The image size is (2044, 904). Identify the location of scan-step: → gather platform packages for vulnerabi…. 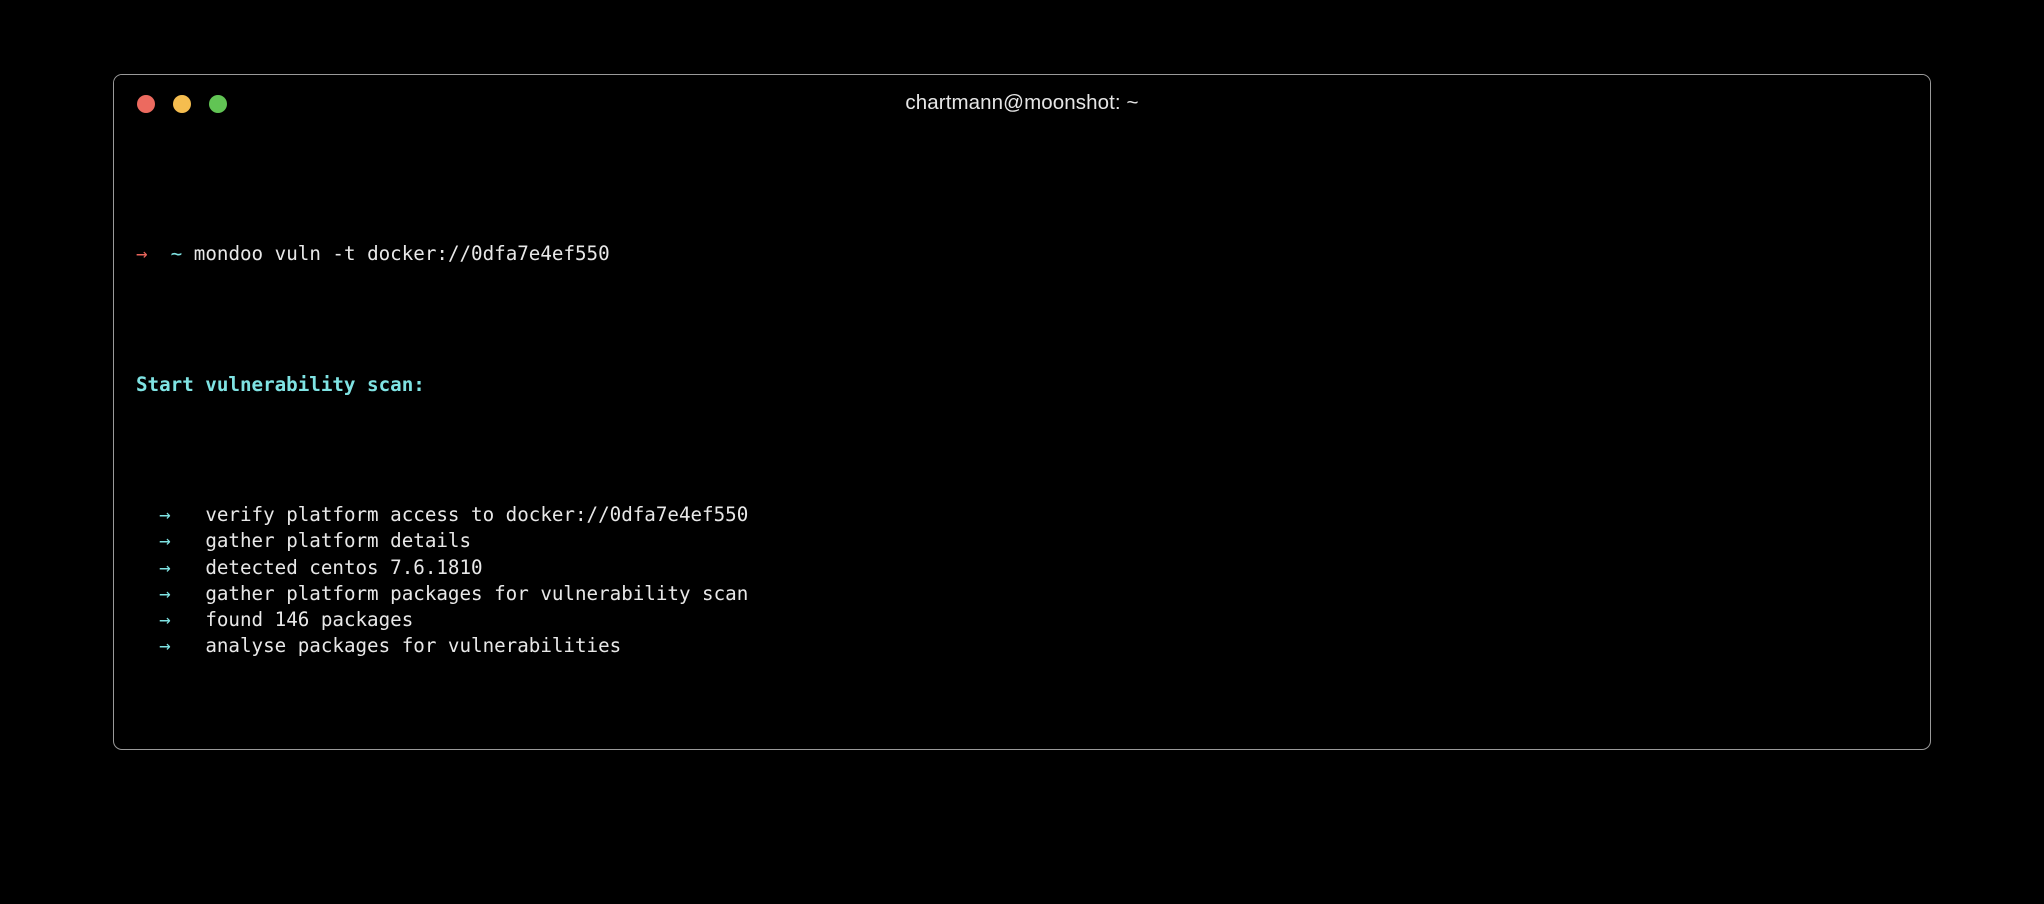
(1033, 594).